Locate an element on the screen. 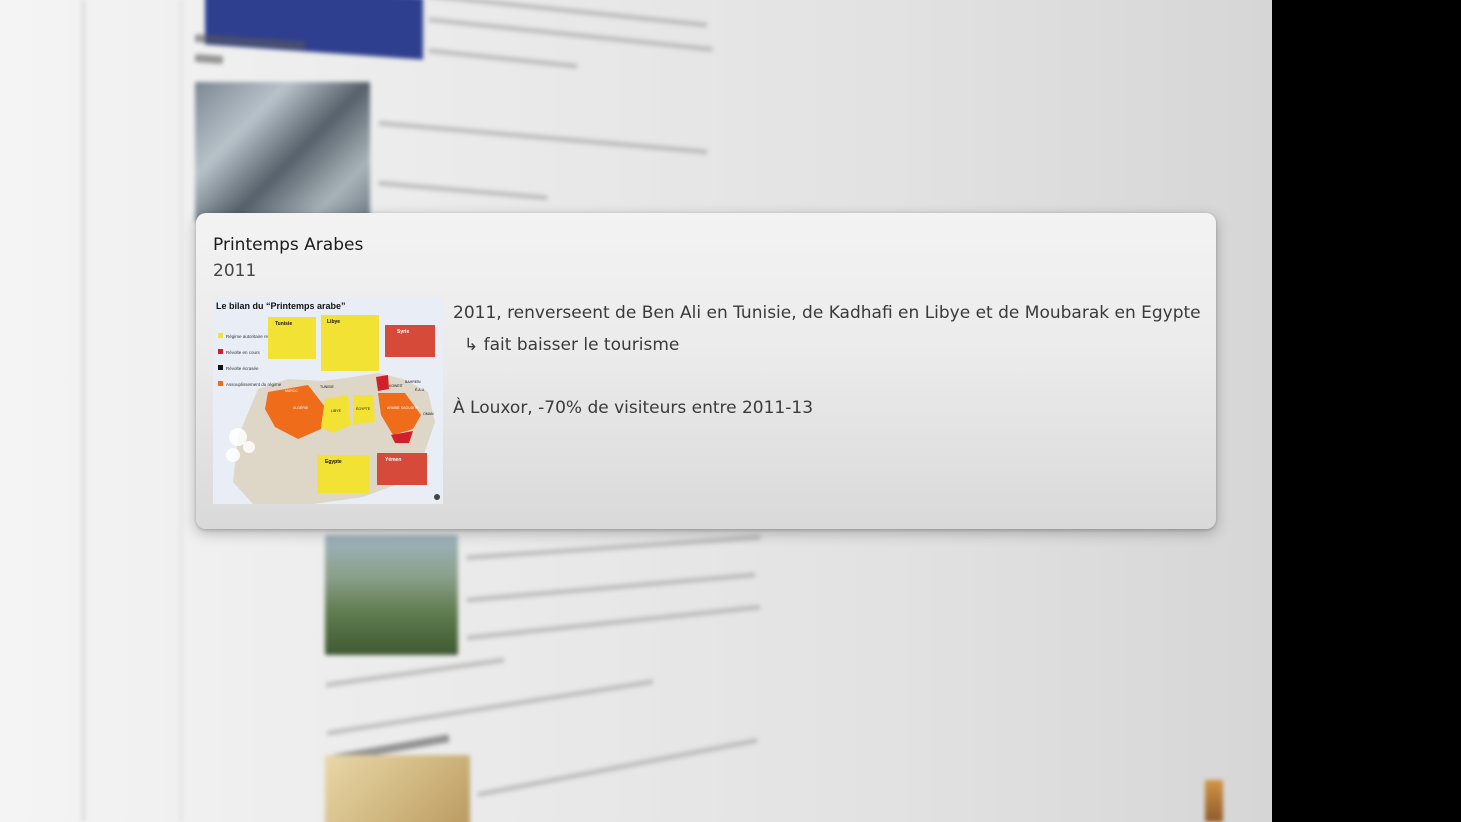 This screenshot has height=822, width=1461. background-banner is located at coordinates (314, 30).